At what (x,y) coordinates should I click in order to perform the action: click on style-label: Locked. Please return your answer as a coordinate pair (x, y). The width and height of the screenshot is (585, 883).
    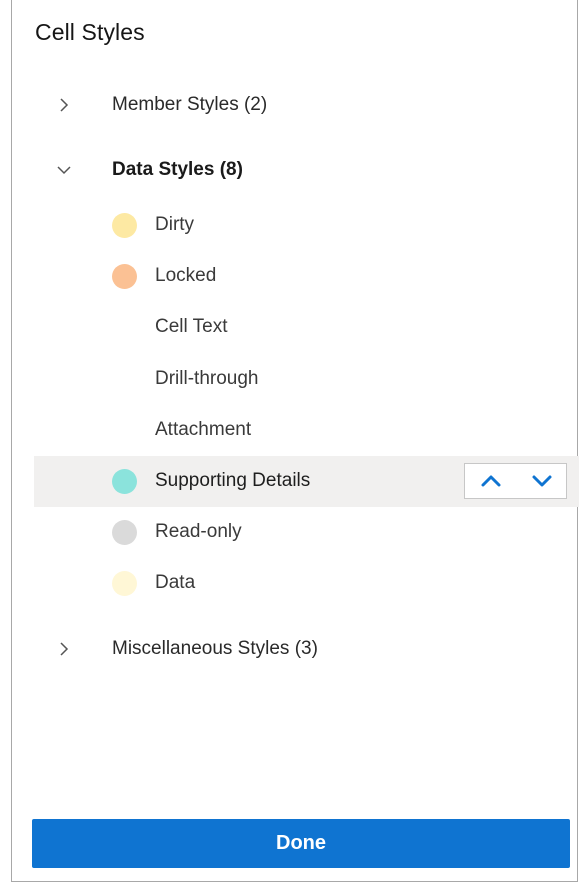
    Looking at the image, I should click on (186, 275).